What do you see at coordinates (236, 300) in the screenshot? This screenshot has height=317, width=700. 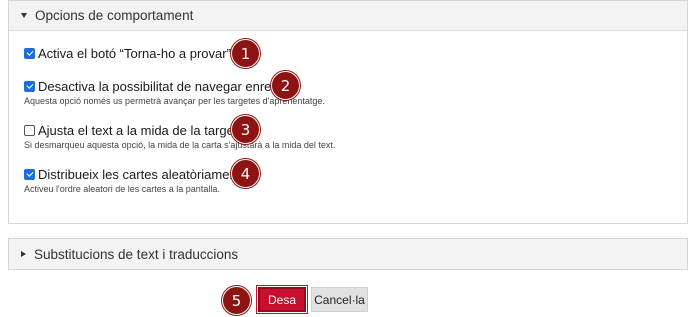 I see `step-badge-5: 5` at bounding box center [236, 300].